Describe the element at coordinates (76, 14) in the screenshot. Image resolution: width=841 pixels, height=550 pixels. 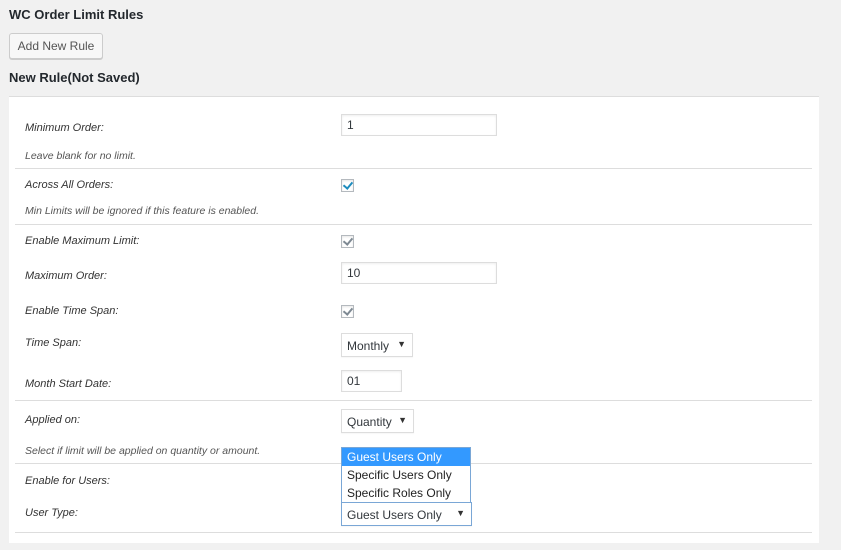
I see `page-title: WC Order Limit Rules` at that location.